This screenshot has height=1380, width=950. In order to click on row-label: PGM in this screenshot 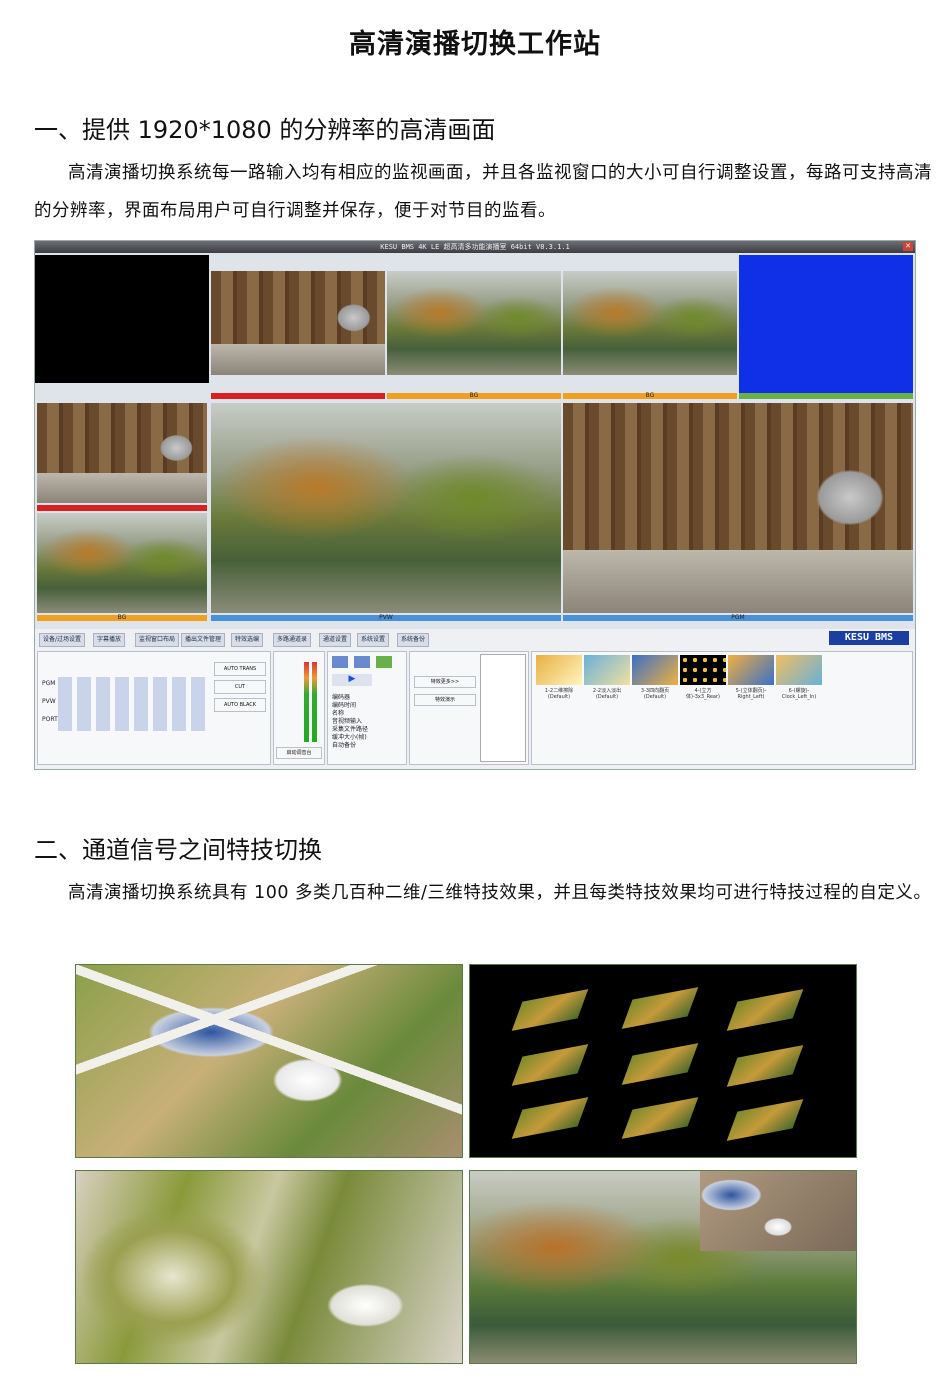, I will do `click(49, 683)`.